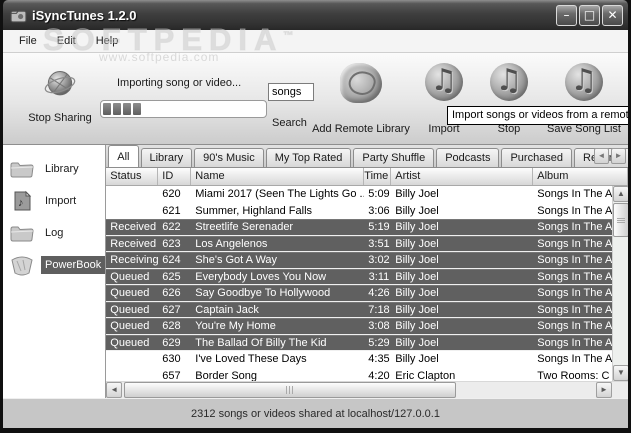 Image resolution: width=631 pixels, height=433 pixels. What do you see at coordinates (604, 390) in the screenshot?
I see `scroll-right-icon: ►` at bounding box center [604, 390].